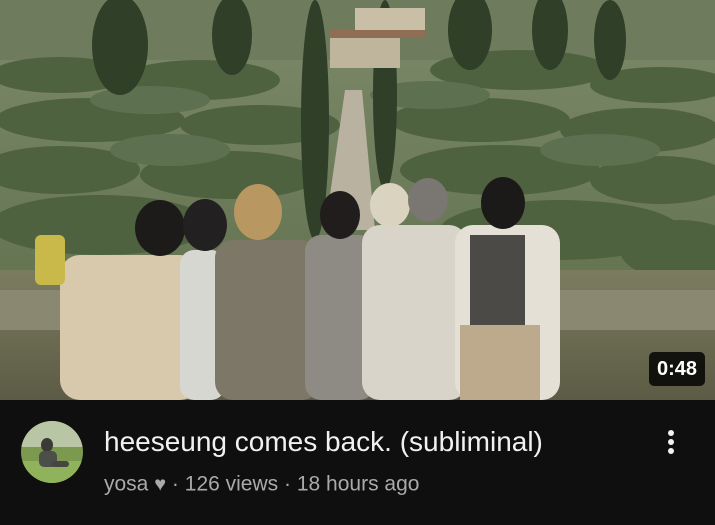 This screenshot has width=715, height=525. I want to click on avatar-image, so click(52, 452).